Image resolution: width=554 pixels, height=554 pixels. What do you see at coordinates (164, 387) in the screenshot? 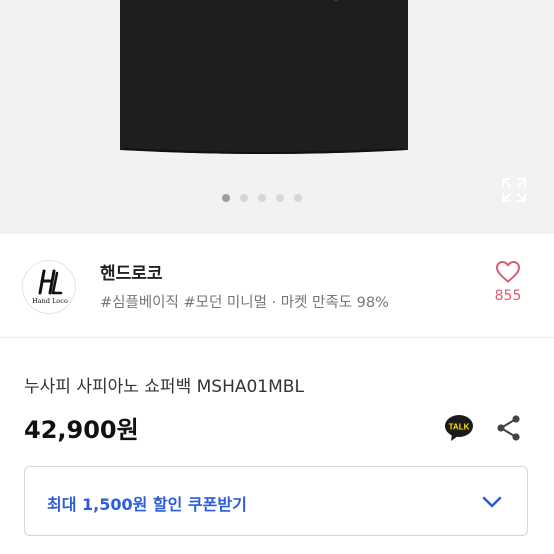
I see `product-name: 누사피 사피아노 쇼퍼백 MSHA01MBL` at bounding box center [164, 387].